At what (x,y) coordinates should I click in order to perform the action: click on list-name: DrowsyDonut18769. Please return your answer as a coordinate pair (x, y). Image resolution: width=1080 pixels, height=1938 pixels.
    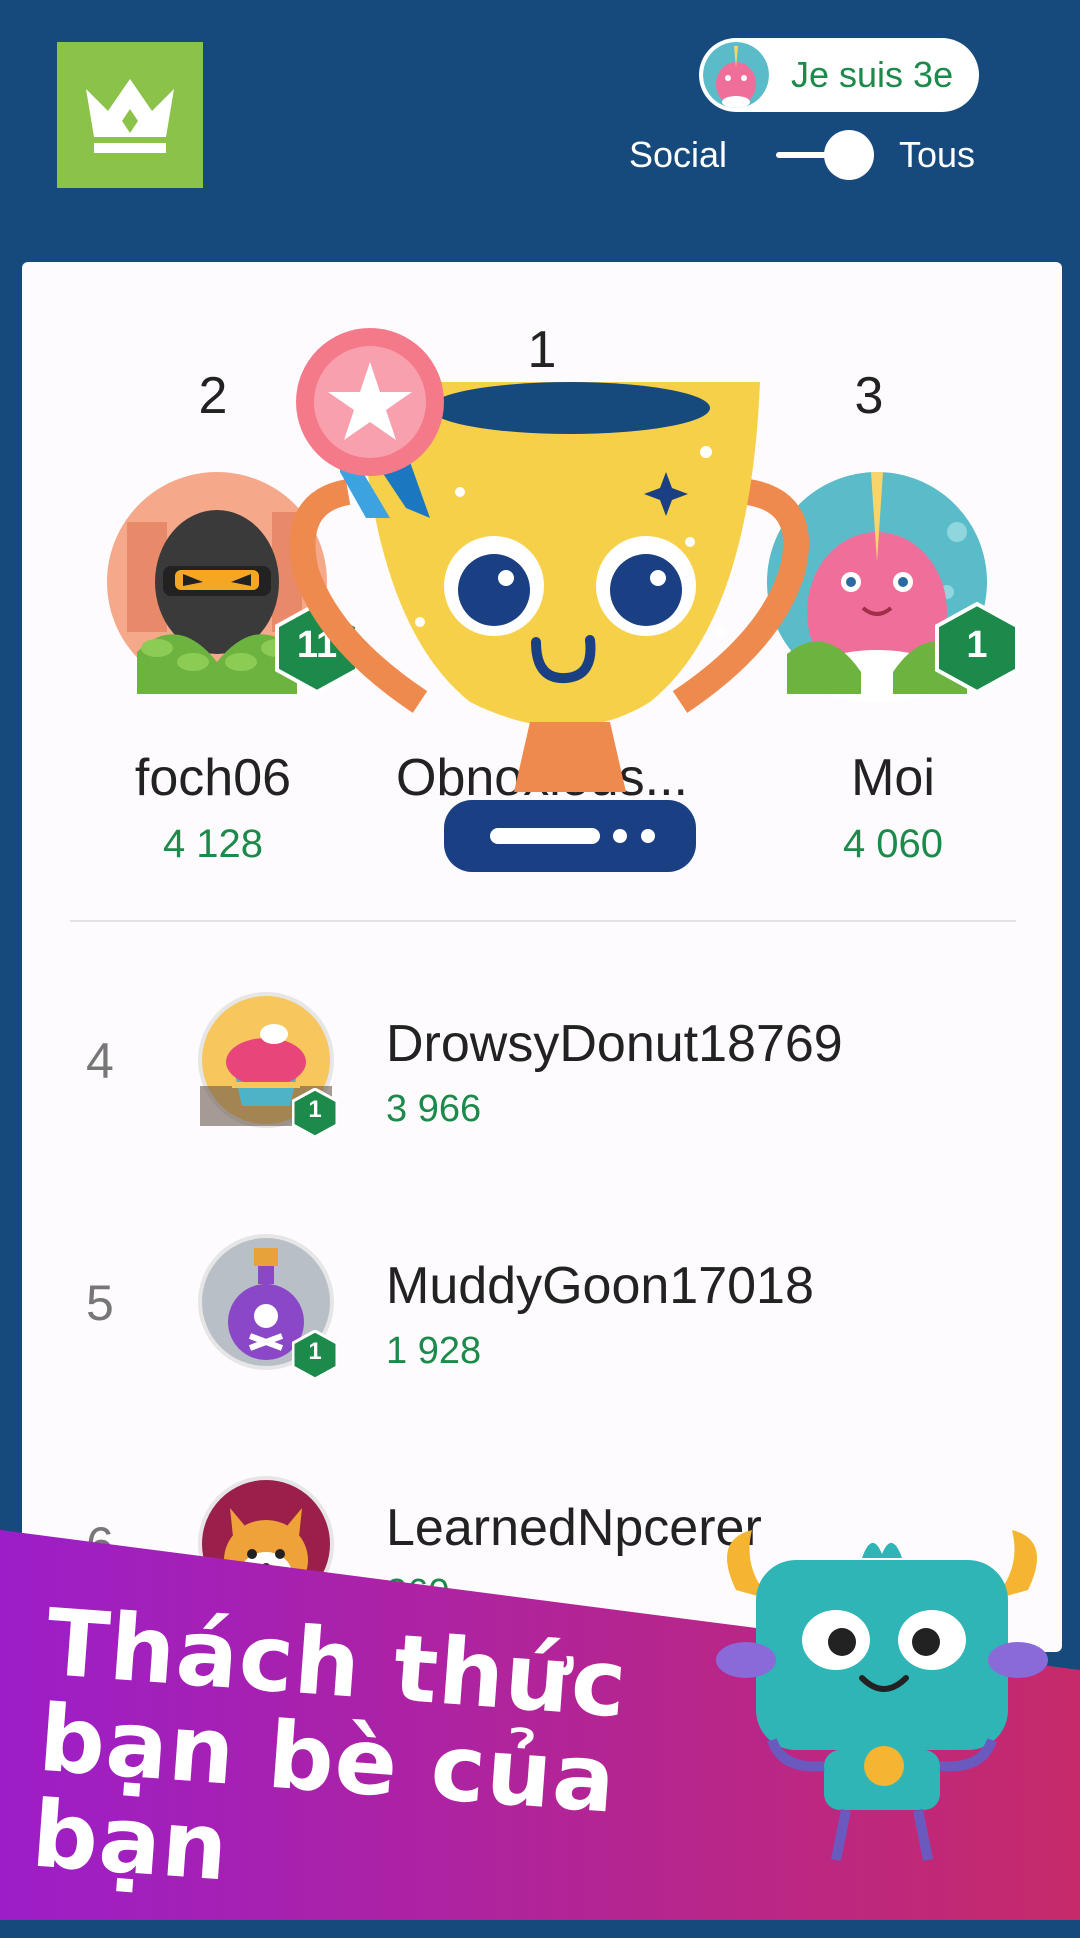
    Looking at the image, I should click on (614, 1044).